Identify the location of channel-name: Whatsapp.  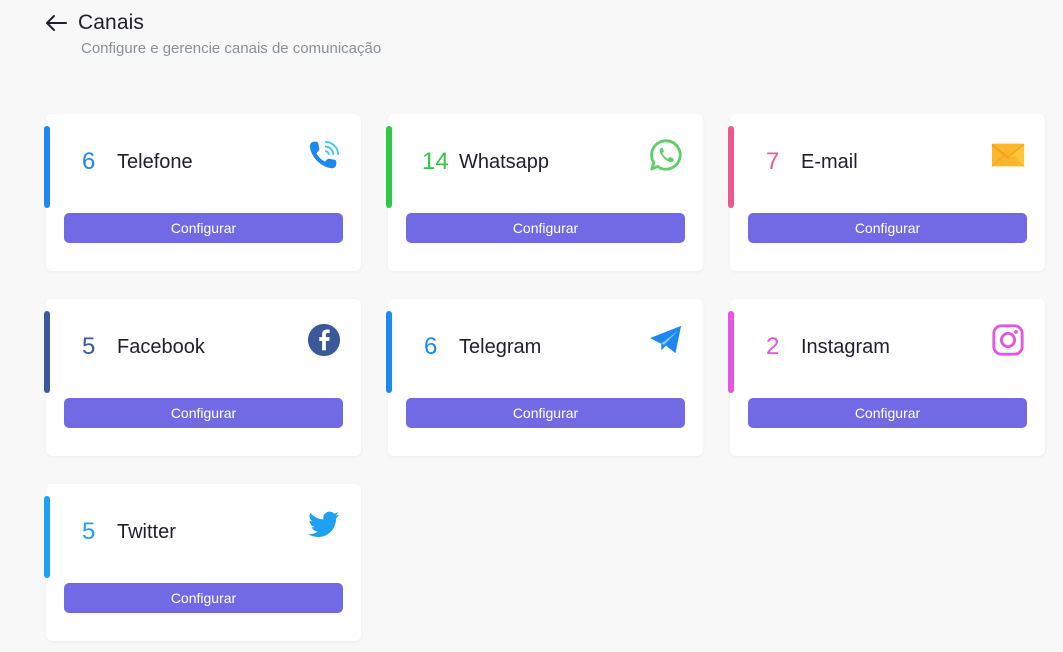
(504, 162).